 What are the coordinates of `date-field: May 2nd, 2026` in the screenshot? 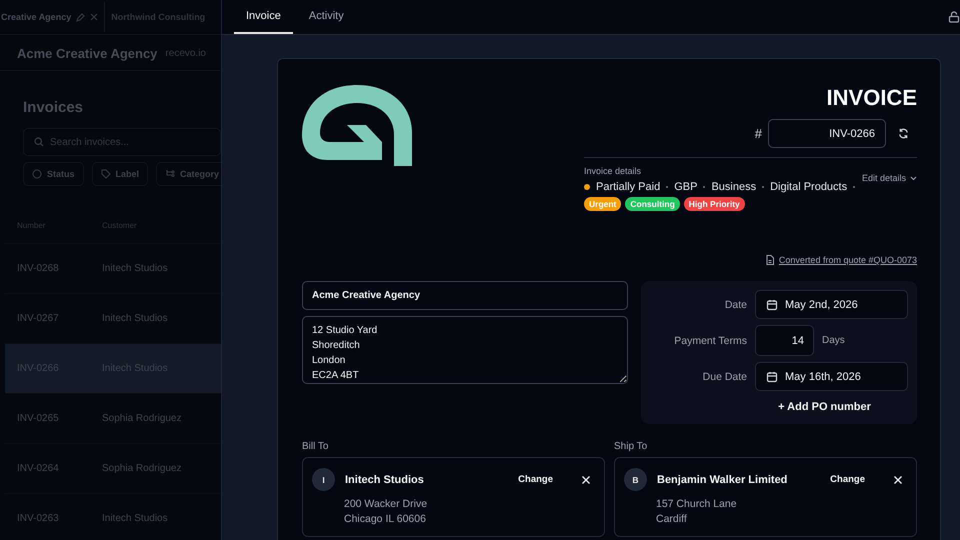 It's located at (831, 304).